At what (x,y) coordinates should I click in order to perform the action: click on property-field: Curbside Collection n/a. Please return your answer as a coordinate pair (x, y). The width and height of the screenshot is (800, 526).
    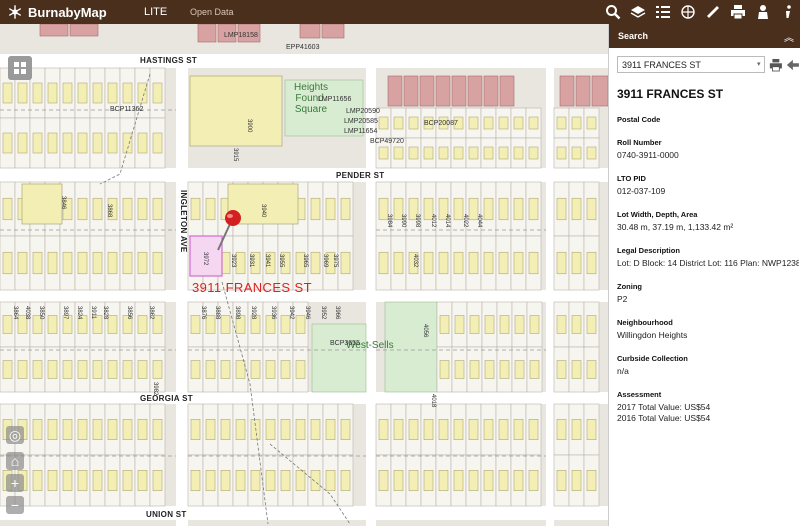
    Looking at the image, I should click on (708, 365).